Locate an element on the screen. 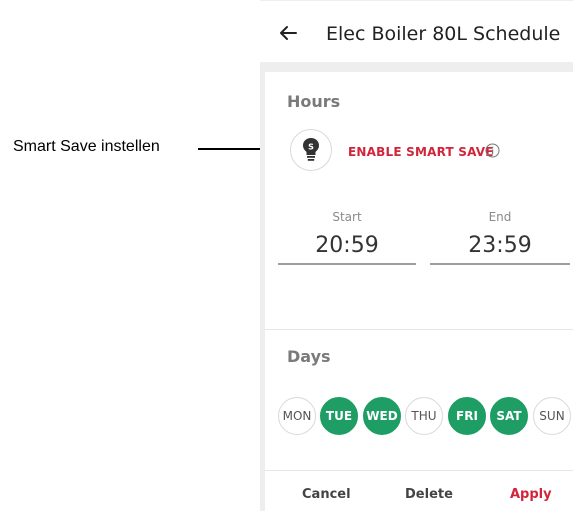 This screenshot has width=573, height=511. day-wed: WED is located at coordinates (382, 416).